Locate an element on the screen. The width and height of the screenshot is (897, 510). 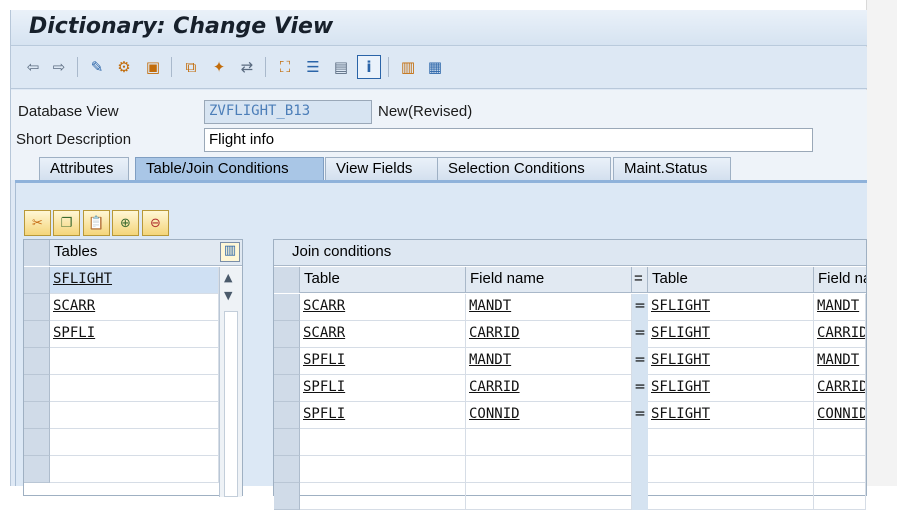
join-eq-cell is located at coordinates (640, 469).